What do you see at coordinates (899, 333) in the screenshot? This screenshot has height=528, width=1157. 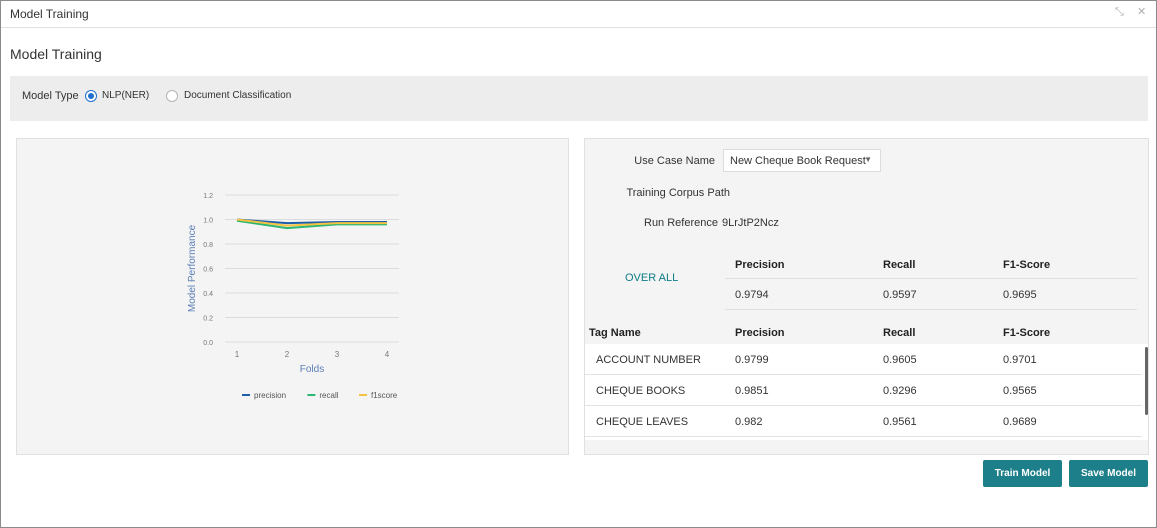 I see `tag-recall-header: Recall` at bounding box center [899, 333].